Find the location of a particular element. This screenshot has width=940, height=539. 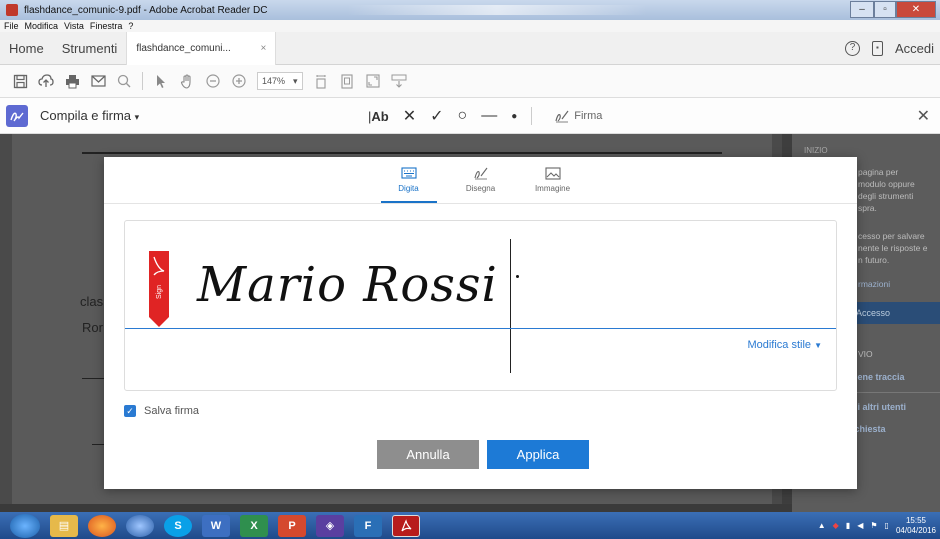

tab-type: Digita is located at coordinates (408, 180).